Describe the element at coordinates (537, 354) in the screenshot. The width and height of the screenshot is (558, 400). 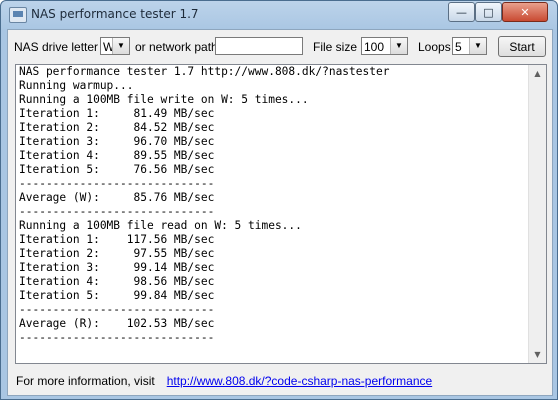
I see `scroll-down-icon: ▼` at that location.